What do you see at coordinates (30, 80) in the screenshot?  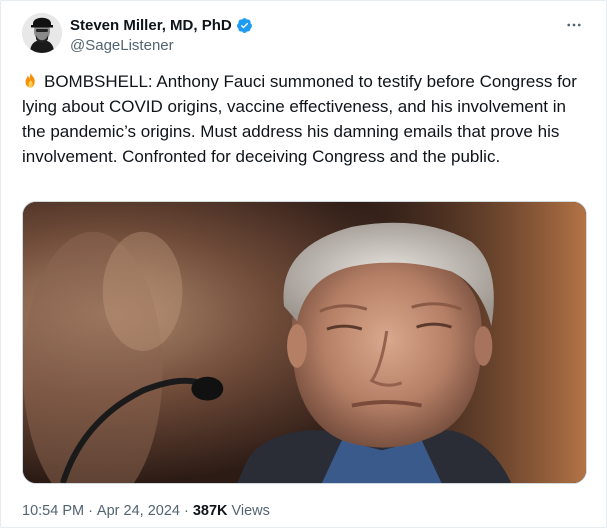 I see `fire-emoji-icon` at bounding box center [30, 80].